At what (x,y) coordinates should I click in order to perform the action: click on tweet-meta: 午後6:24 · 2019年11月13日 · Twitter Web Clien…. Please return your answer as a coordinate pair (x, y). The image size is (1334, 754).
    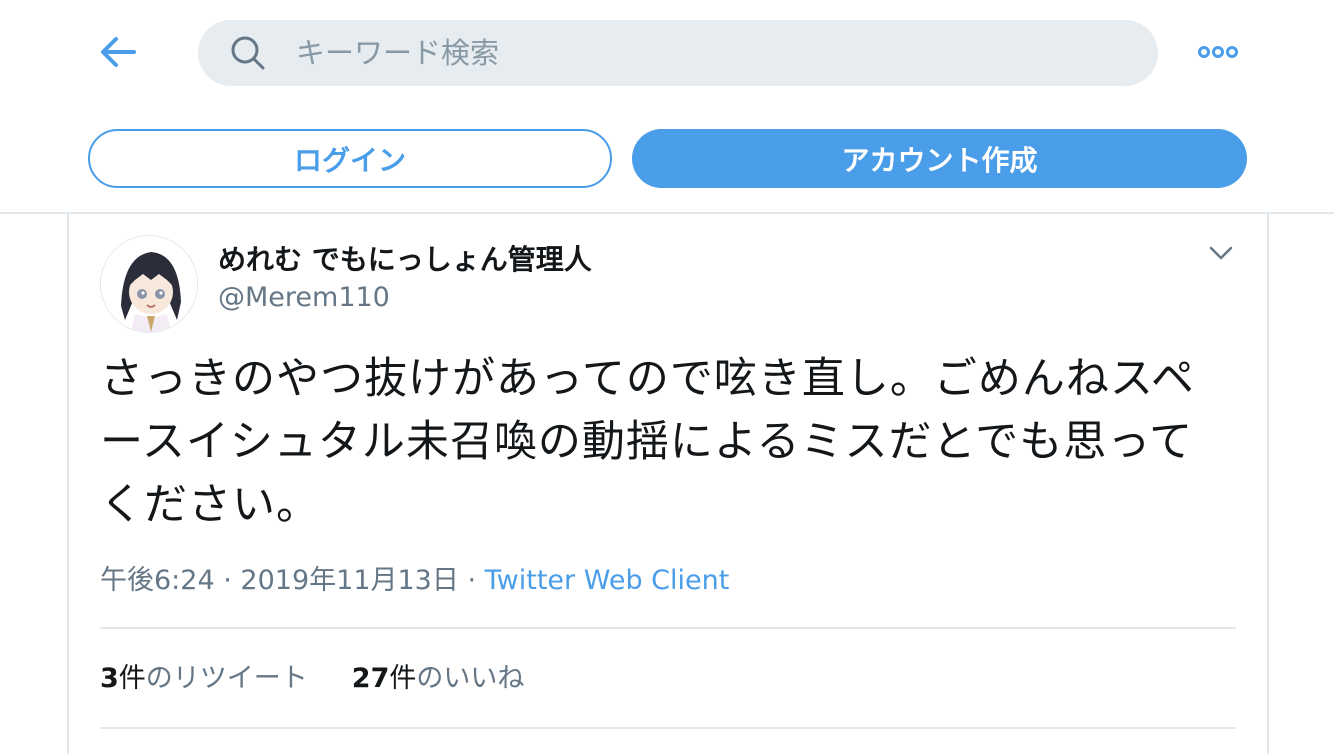
    Looking at the image, I should click on (414, 577).